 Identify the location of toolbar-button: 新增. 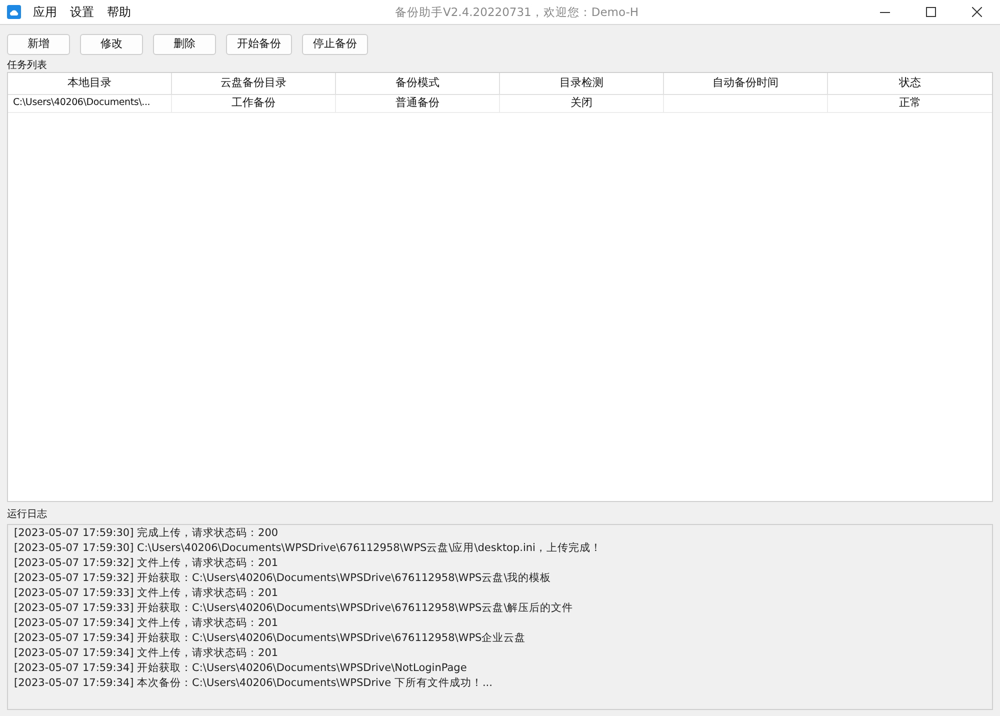
(38, 44).